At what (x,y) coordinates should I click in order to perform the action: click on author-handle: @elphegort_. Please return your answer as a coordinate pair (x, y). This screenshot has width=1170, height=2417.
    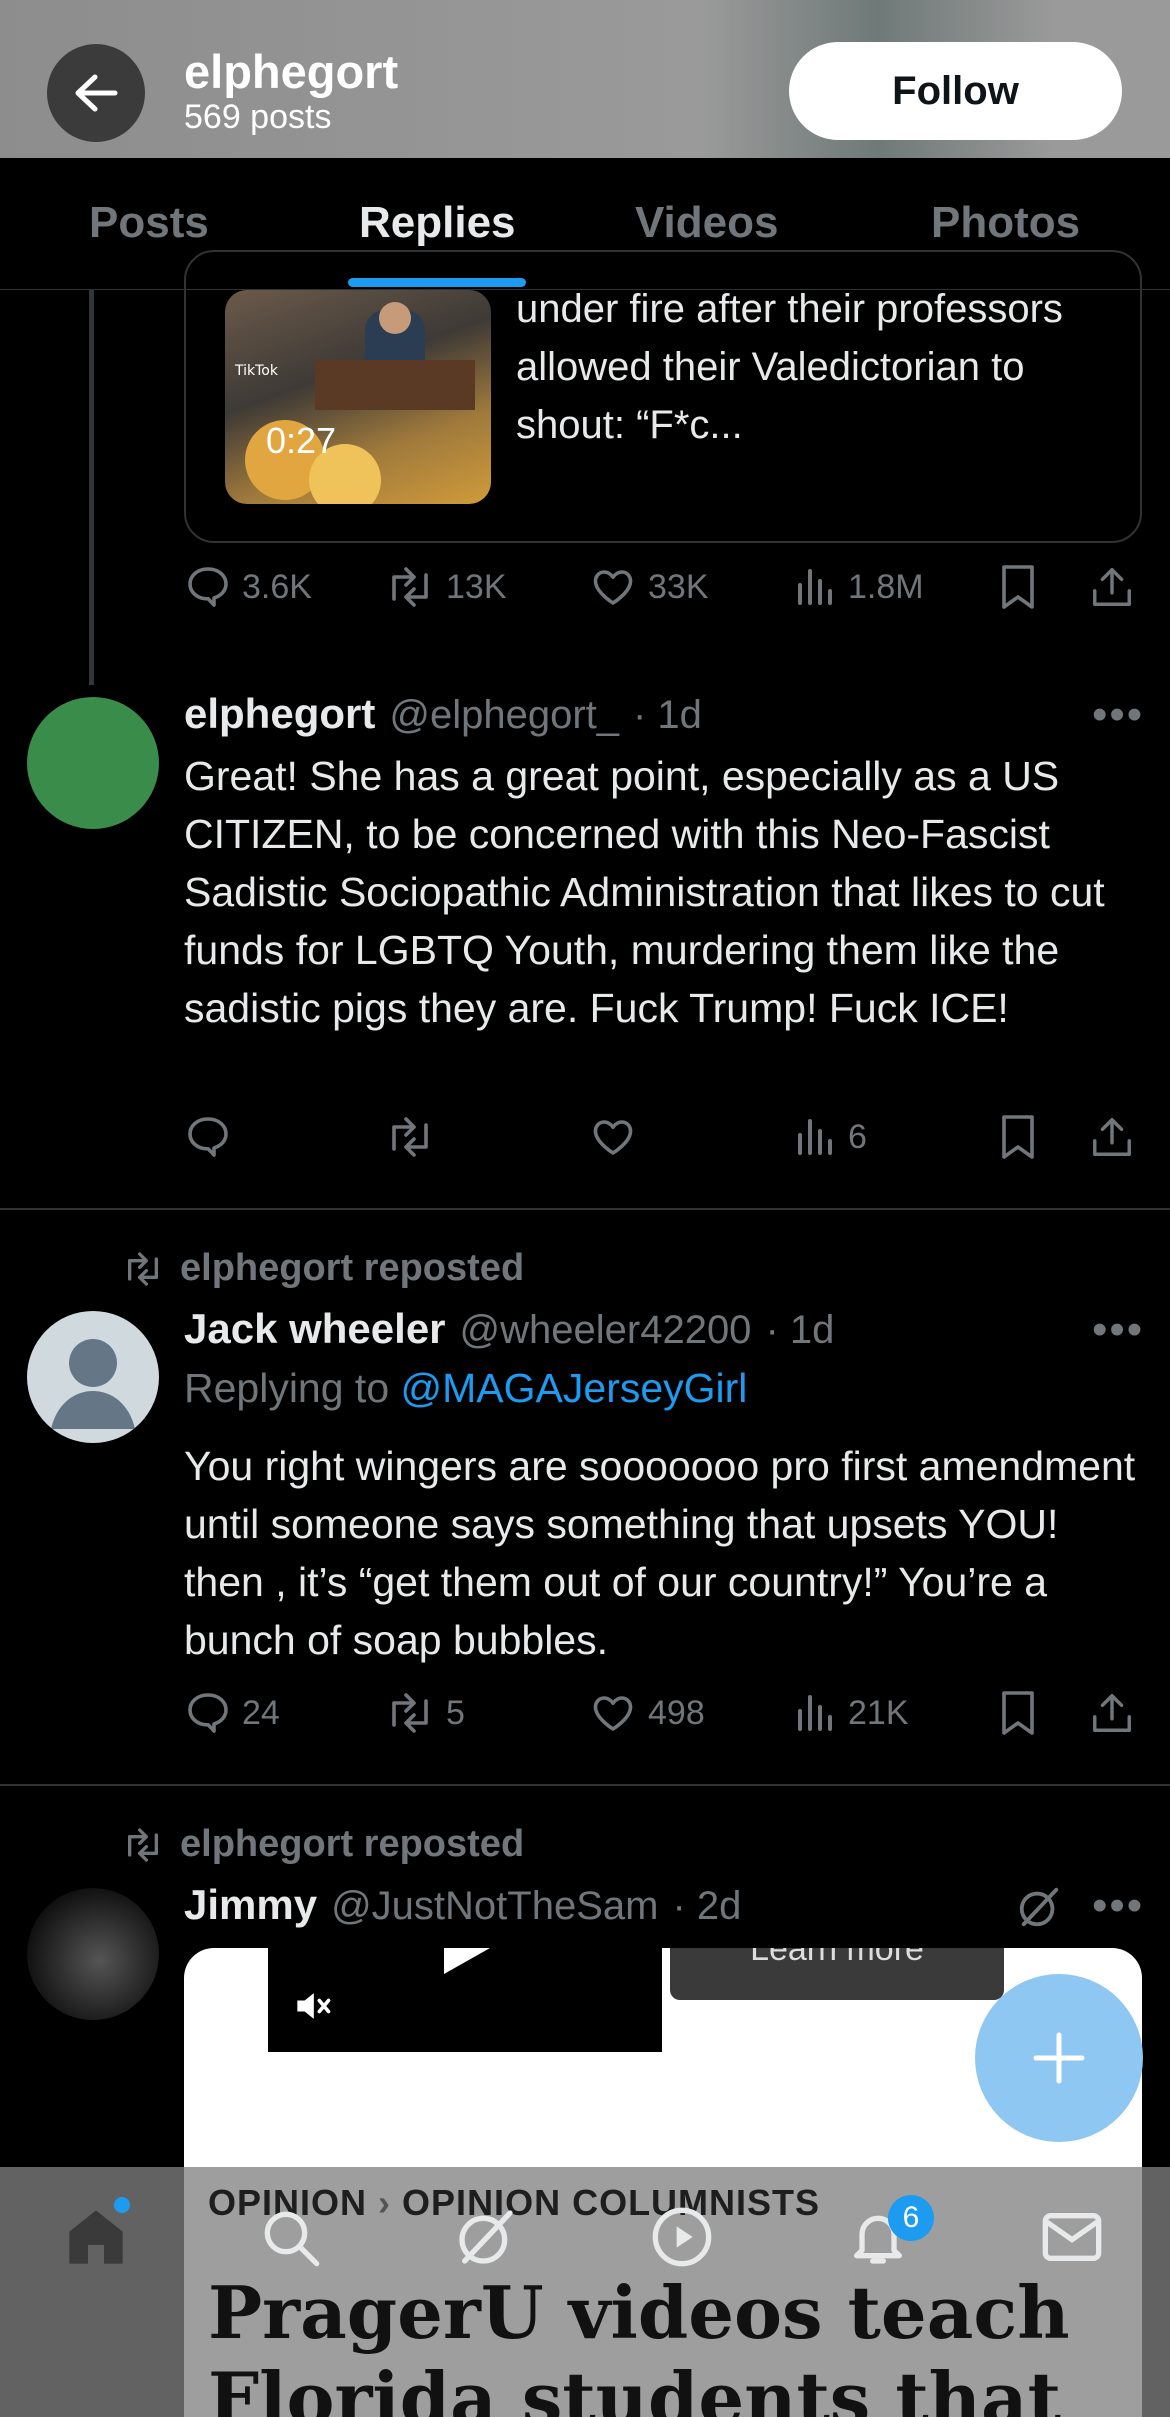
    Looking at the image, I should click on (504, 715).